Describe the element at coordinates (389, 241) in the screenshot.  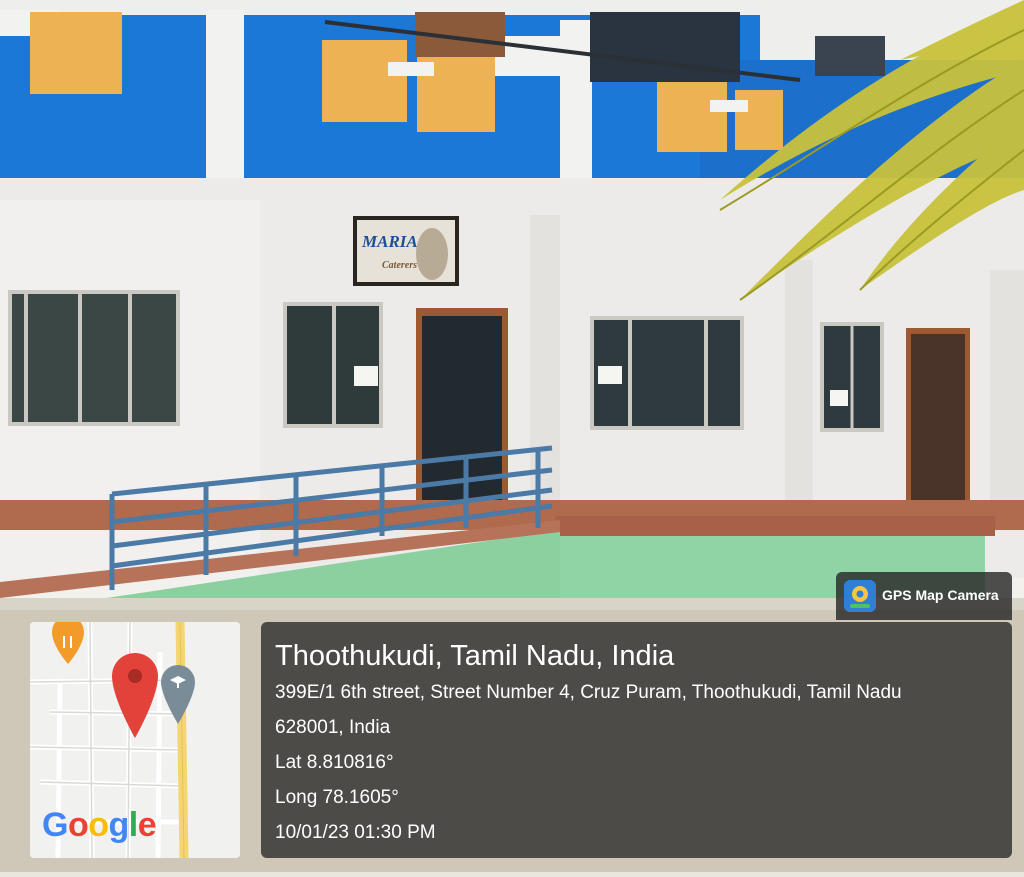
I see `sign-brand: MARIA` at that location.